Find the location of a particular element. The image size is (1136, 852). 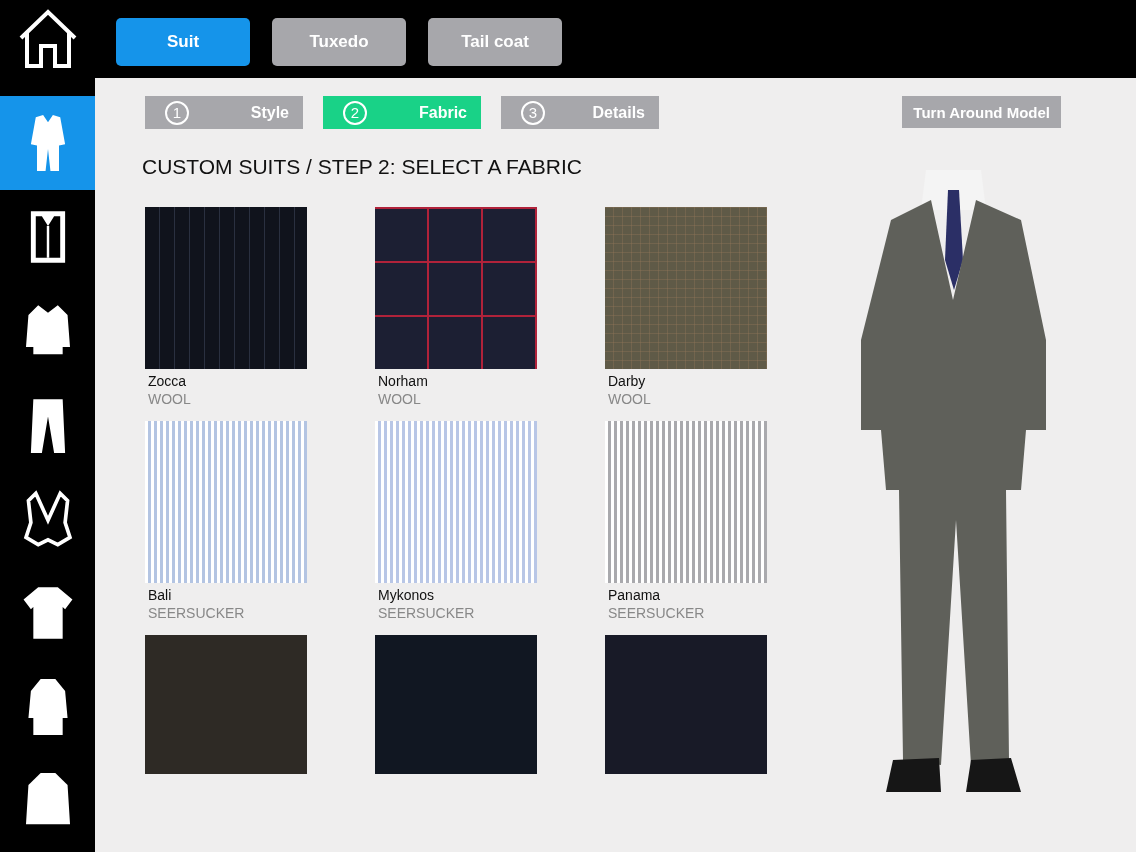

page-heading: CUSTOM SUITS / STEP 2: SELECT A FABRIC is located at coordinates (362, 167).